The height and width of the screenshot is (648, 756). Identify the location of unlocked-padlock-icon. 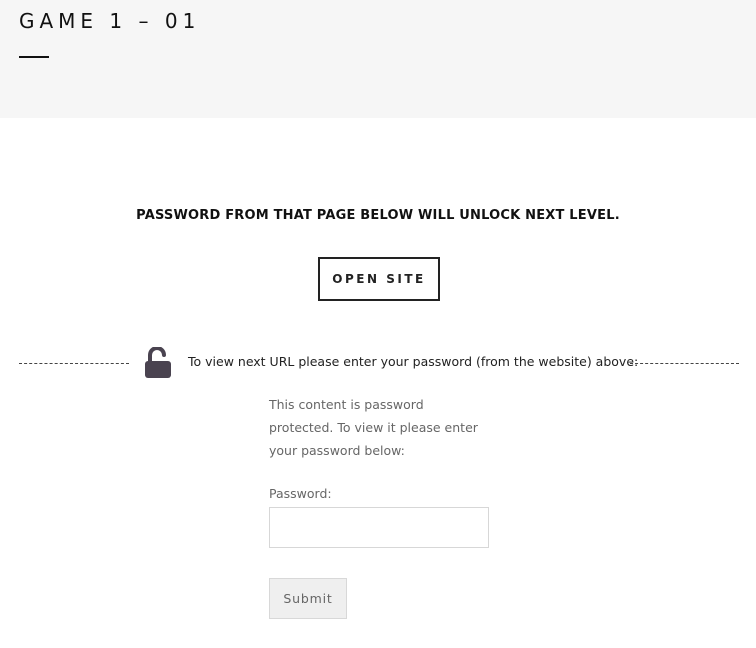
(158, 362).